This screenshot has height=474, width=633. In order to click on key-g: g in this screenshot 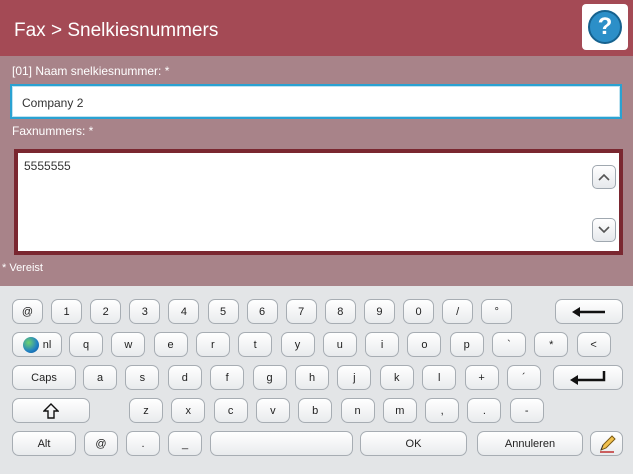, I will do `click(269, 377)`.